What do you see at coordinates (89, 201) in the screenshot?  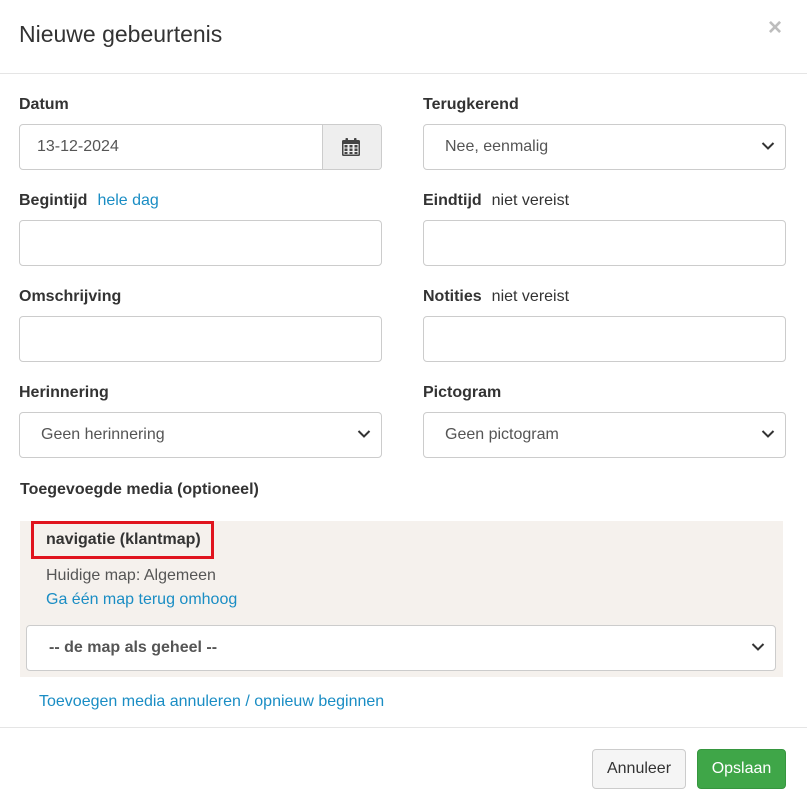 I see `start-time-label: Begintijd hele dag` at bounding box center [89, 201].